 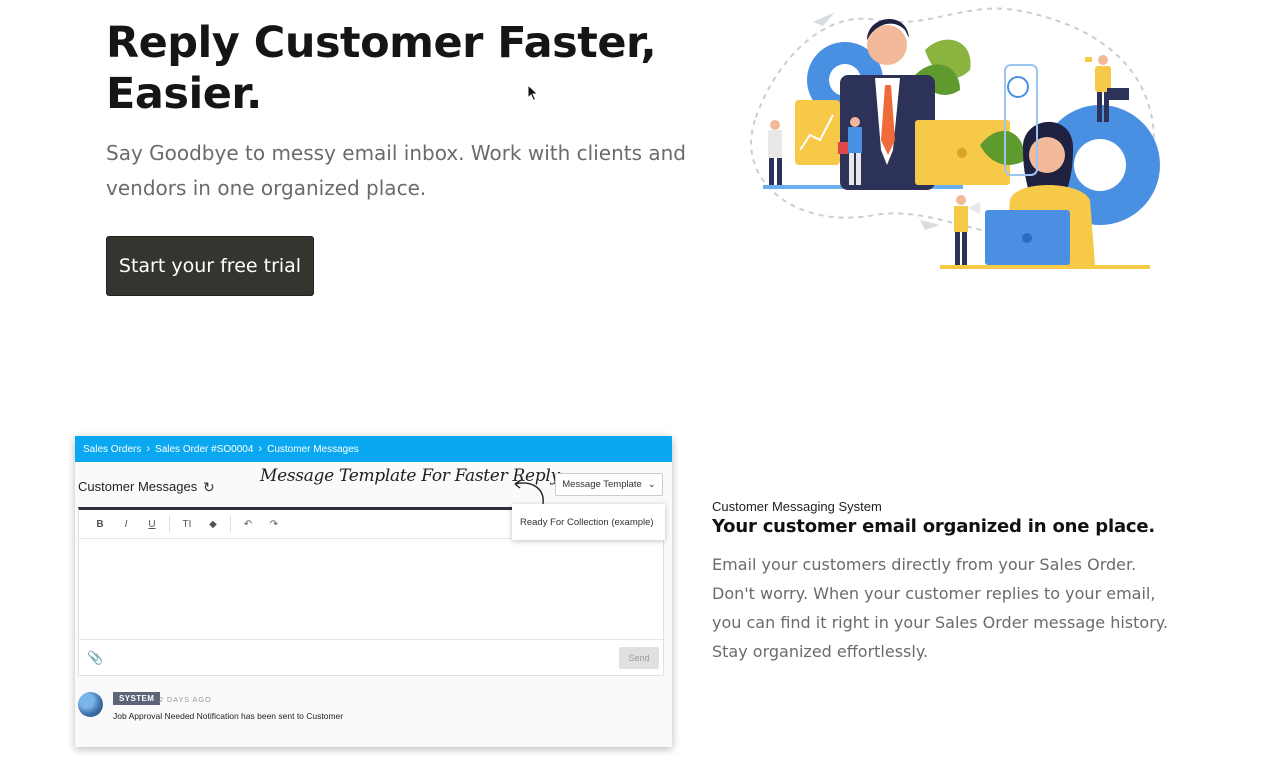 What do you see at coordinates (126, 524) in the screenshot?
I see `italic-button: I` at bounding box center [126, 524].